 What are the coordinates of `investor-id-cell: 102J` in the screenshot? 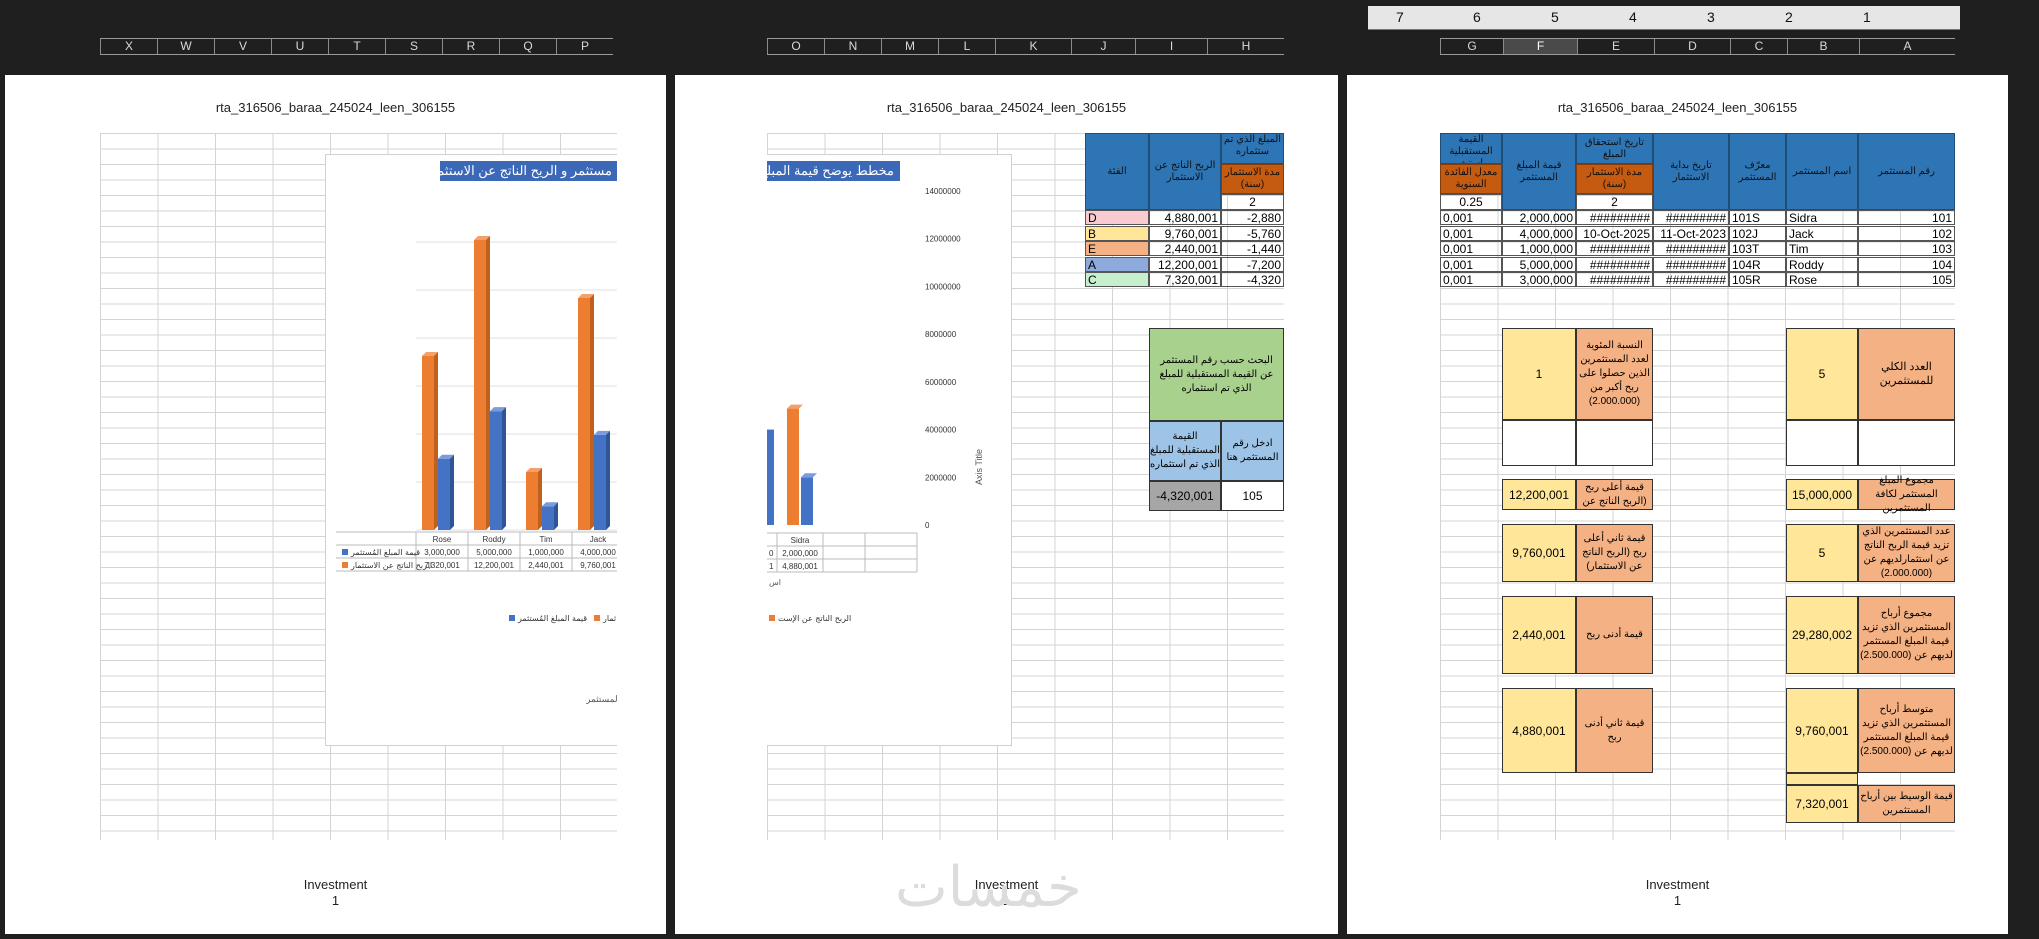 It's located at (1757, 233).